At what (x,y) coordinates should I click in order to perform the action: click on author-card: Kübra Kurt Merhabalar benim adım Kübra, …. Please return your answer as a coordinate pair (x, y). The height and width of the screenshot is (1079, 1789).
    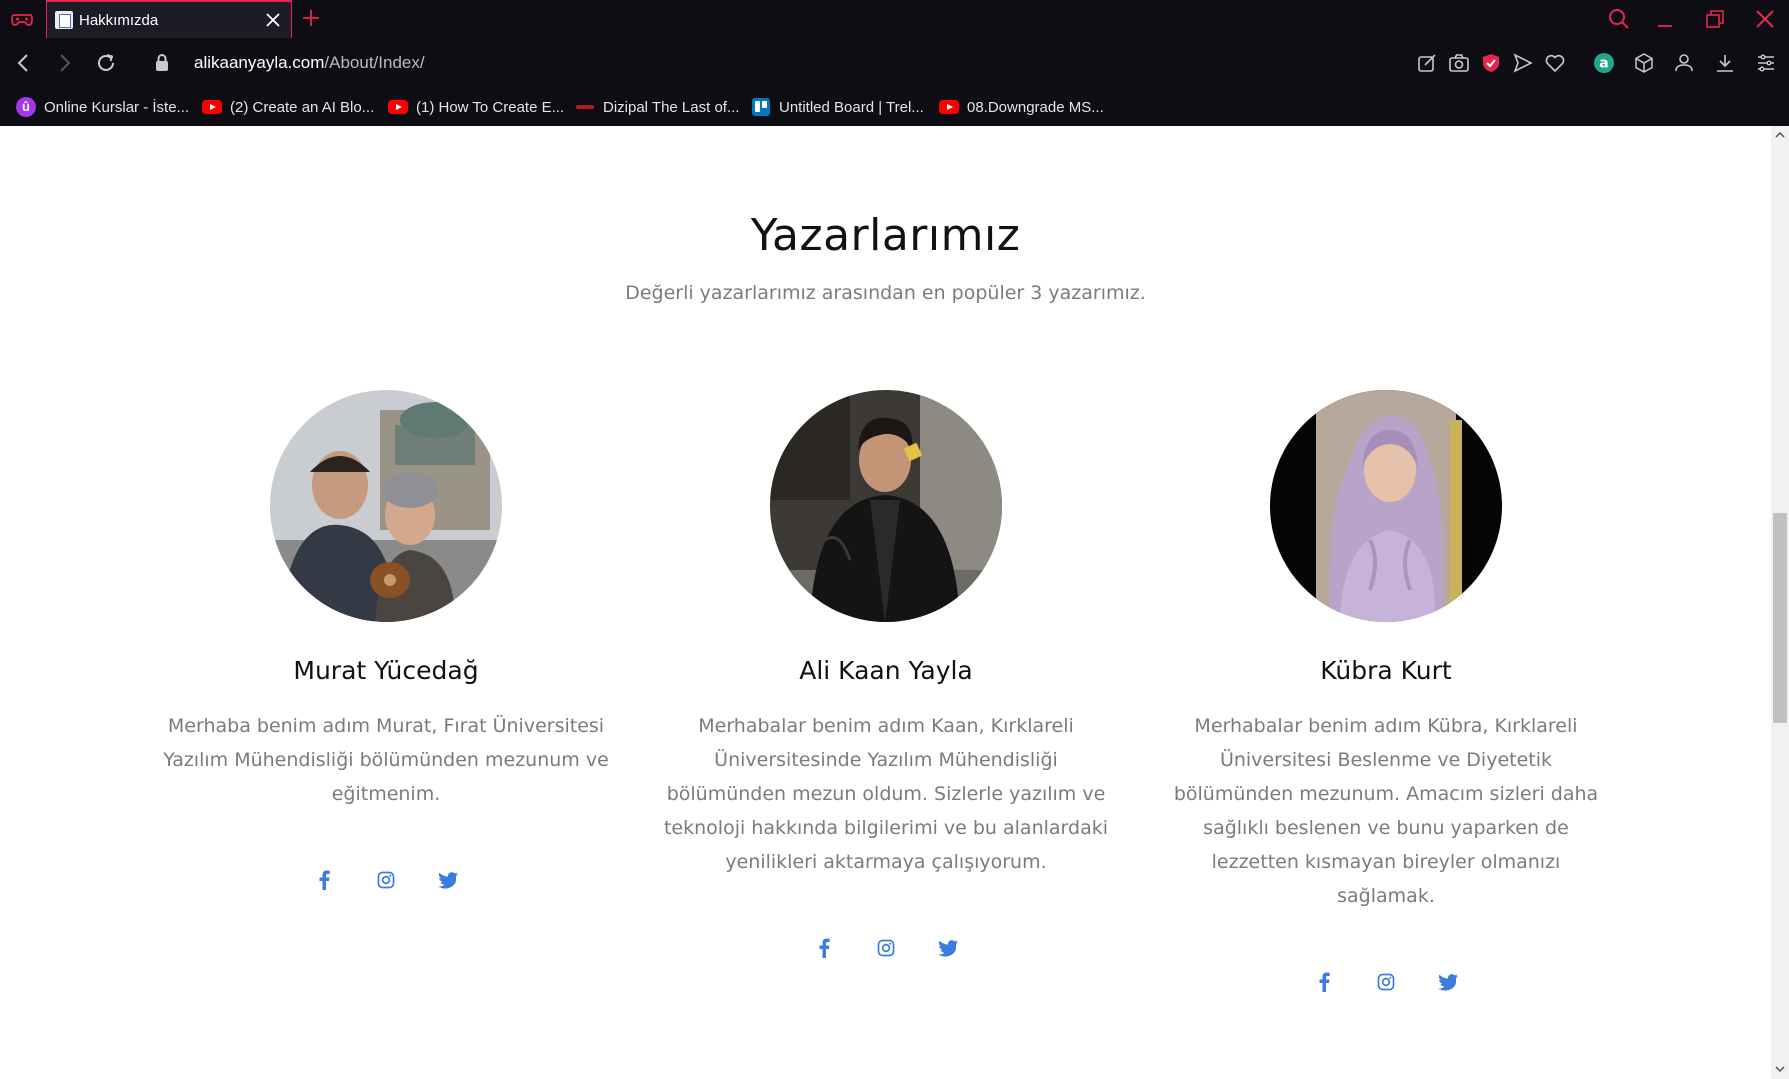
    Looking at the image, I should click on (1386, 691).